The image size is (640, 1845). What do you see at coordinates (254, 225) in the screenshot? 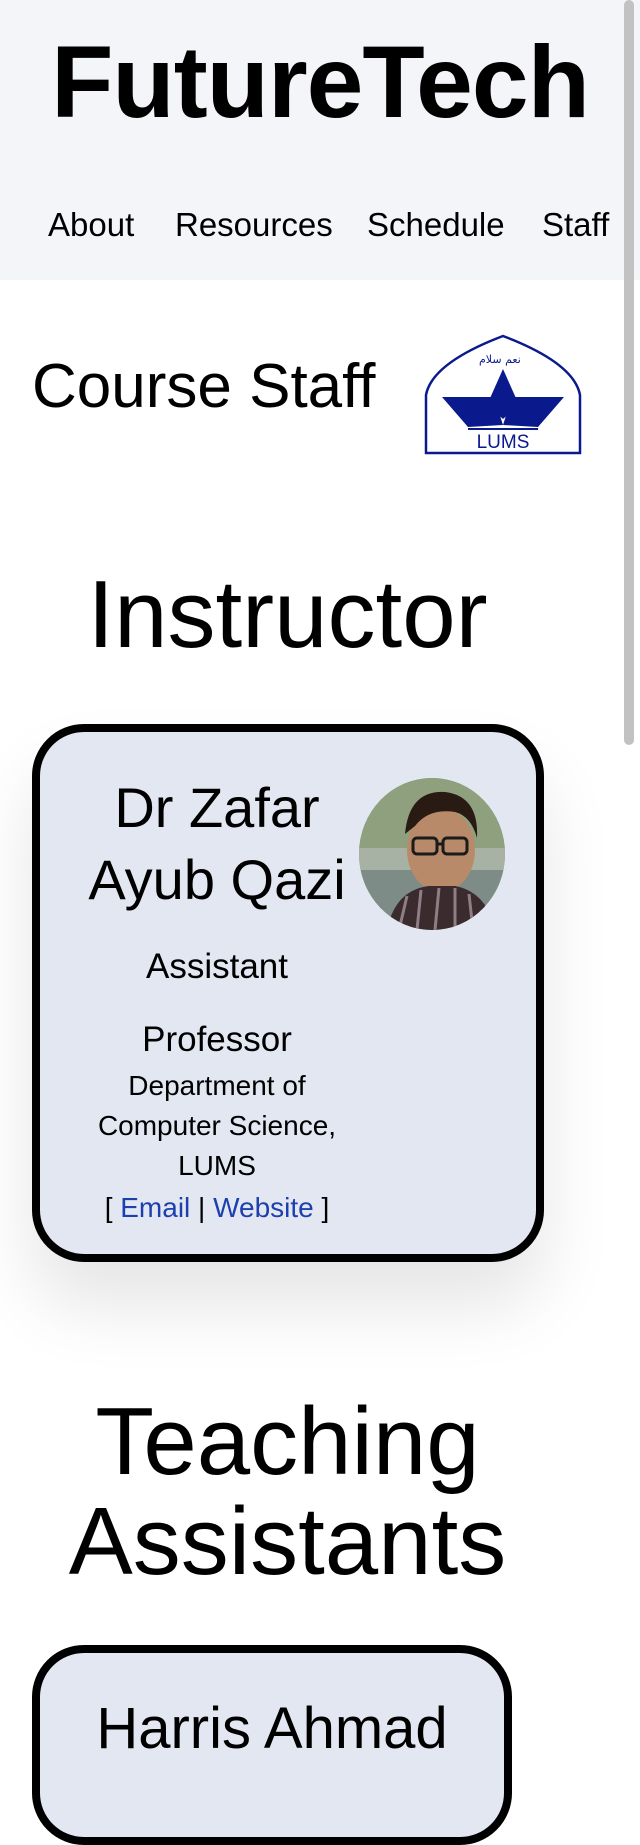
I see `nav-link-resources: Resources` at bounding box center [254, 225].